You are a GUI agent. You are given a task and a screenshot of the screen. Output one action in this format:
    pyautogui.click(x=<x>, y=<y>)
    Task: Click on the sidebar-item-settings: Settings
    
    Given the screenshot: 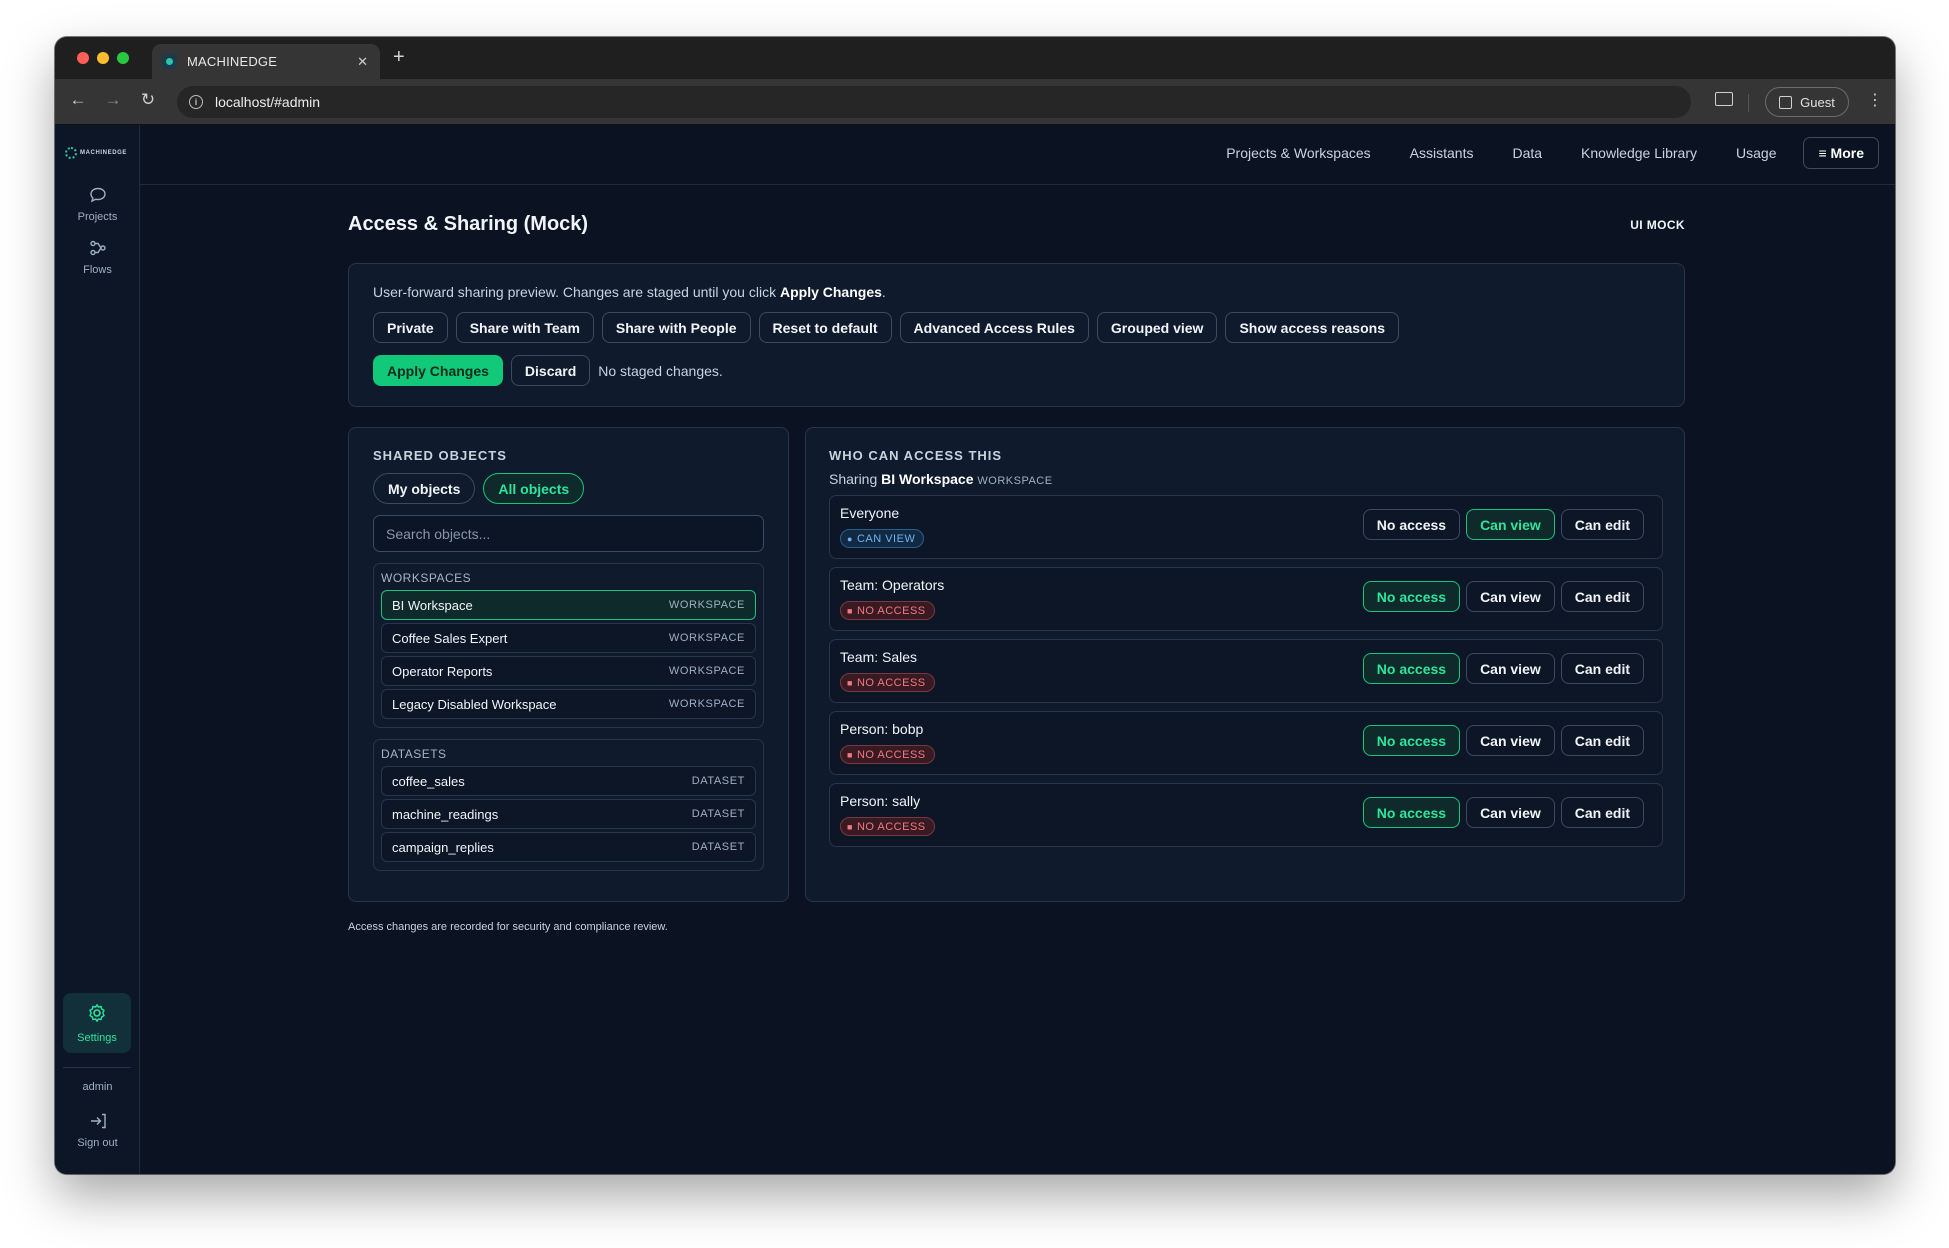 What is the action you would take?
    pyautogui.click(x=97, y=1023)
    